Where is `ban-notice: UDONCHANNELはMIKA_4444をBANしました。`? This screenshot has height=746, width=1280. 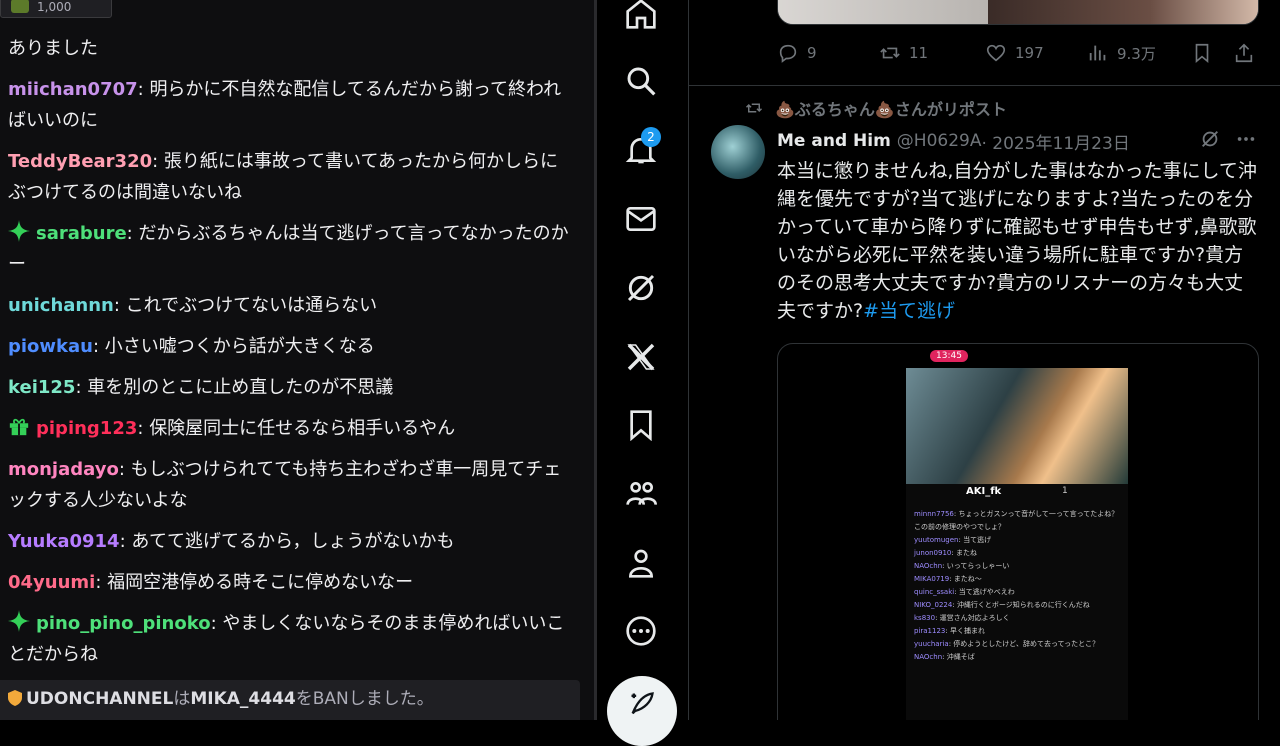 ban-notice: UDONCHANNELはMIKA_4444をBANしました。 is located at coordinates (290, 700).